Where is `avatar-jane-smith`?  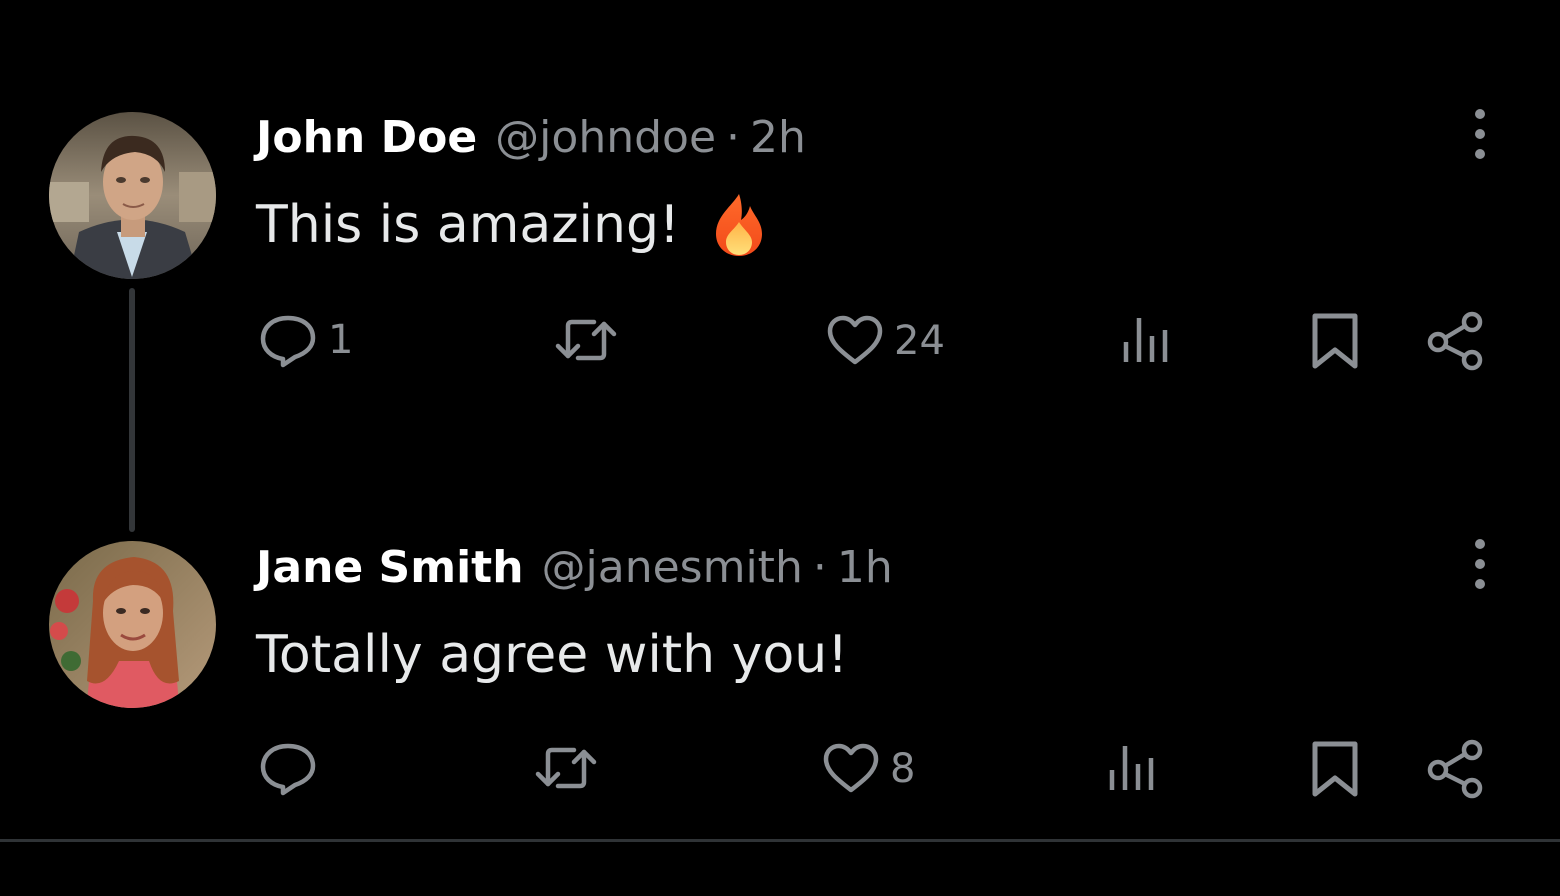 avatar-jane-smith is located at coordinates (132, 624).